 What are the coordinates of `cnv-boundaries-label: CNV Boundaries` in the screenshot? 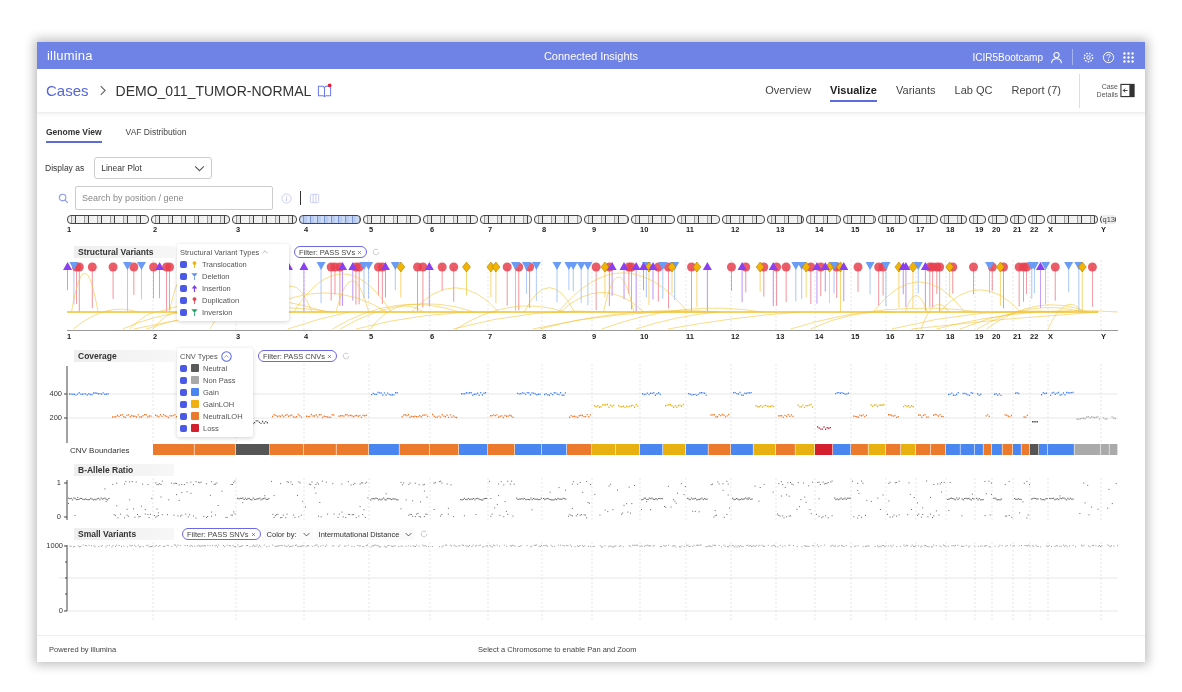 It's located at (100, 450).